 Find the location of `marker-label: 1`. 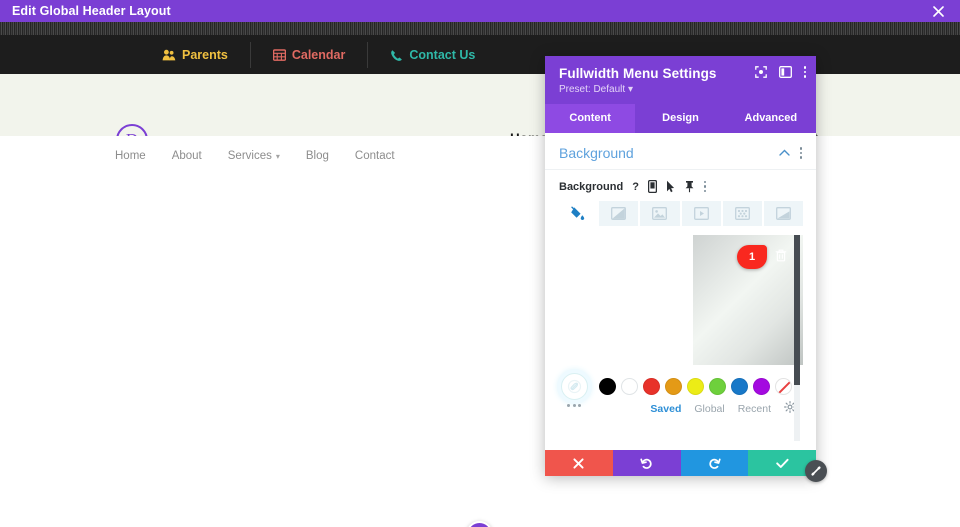

marker-label: 1 is located at coordinates (752, 257).